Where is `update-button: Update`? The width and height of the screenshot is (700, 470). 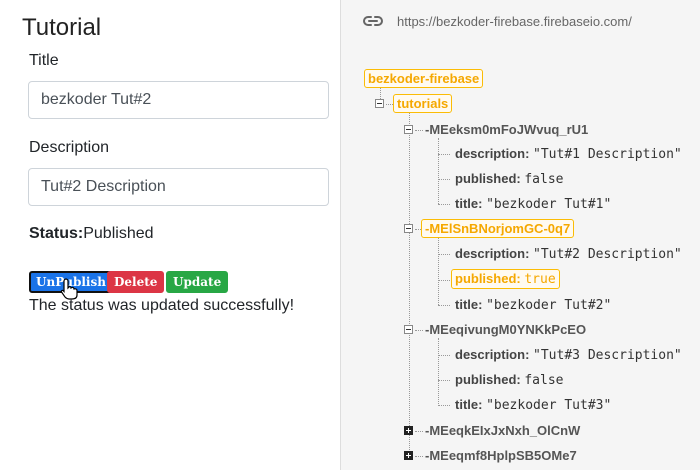
update-button: Update is located at coordinates (197, 282).